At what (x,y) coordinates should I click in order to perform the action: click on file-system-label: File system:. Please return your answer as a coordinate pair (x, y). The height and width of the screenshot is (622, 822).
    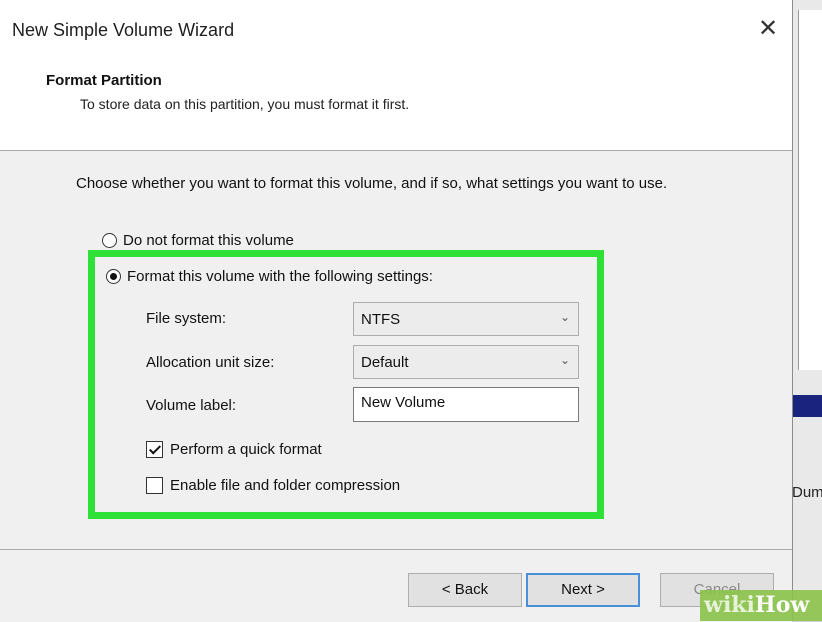
    Looking at the image, I should click on (186, 318).